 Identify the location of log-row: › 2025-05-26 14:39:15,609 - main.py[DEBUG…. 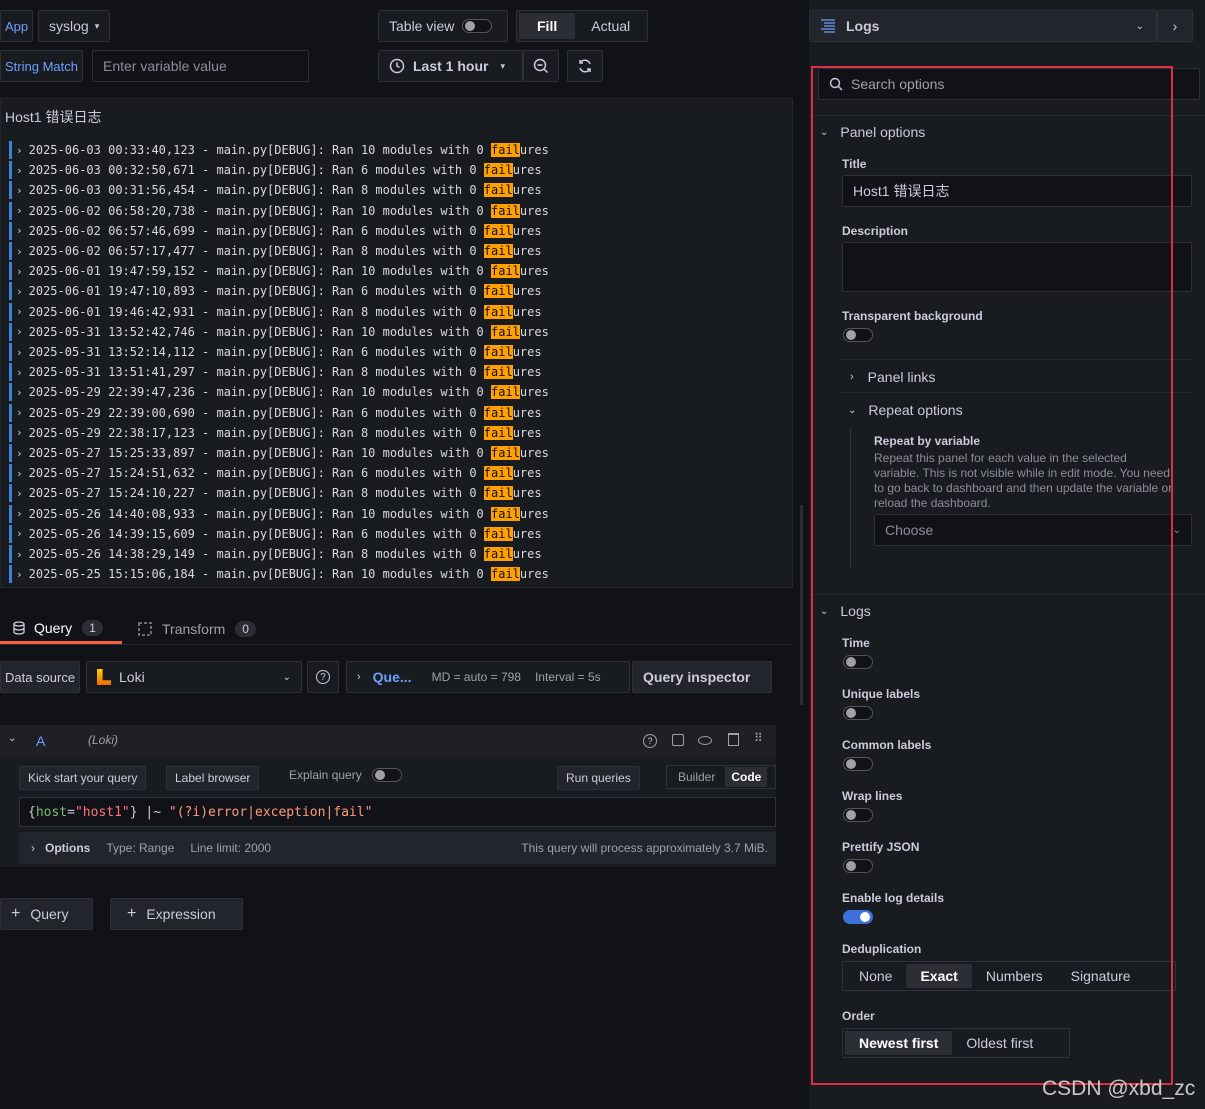
(275, 533).